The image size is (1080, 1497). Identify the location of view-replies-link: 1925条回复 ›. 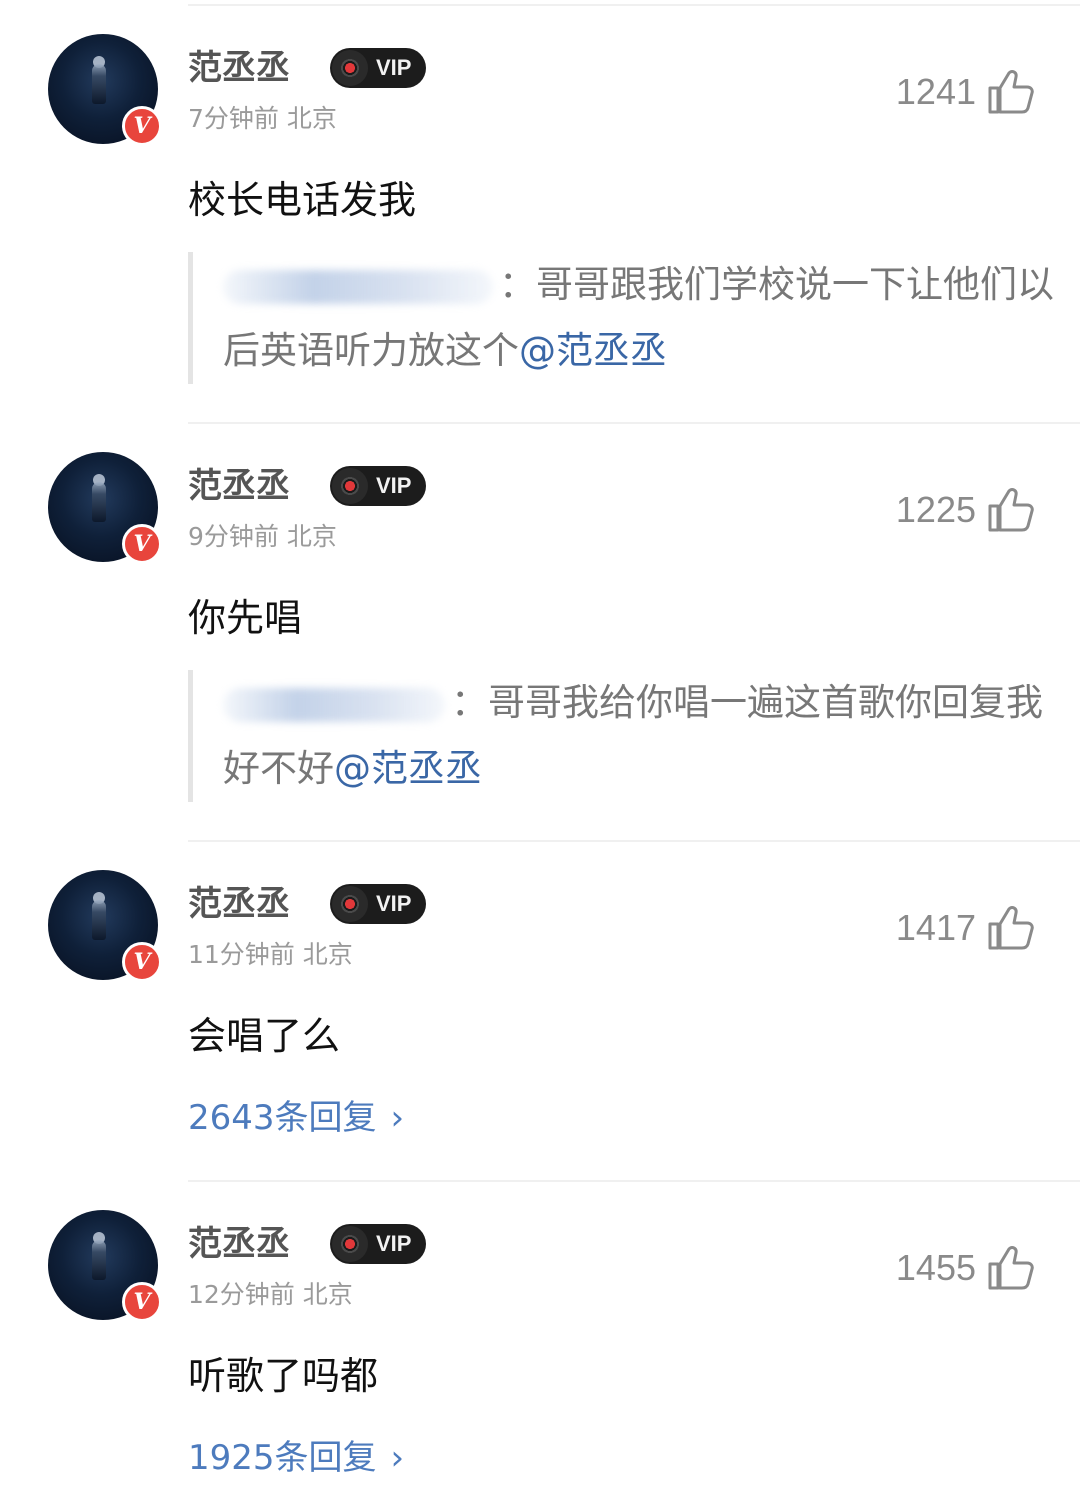
(296, 1458).